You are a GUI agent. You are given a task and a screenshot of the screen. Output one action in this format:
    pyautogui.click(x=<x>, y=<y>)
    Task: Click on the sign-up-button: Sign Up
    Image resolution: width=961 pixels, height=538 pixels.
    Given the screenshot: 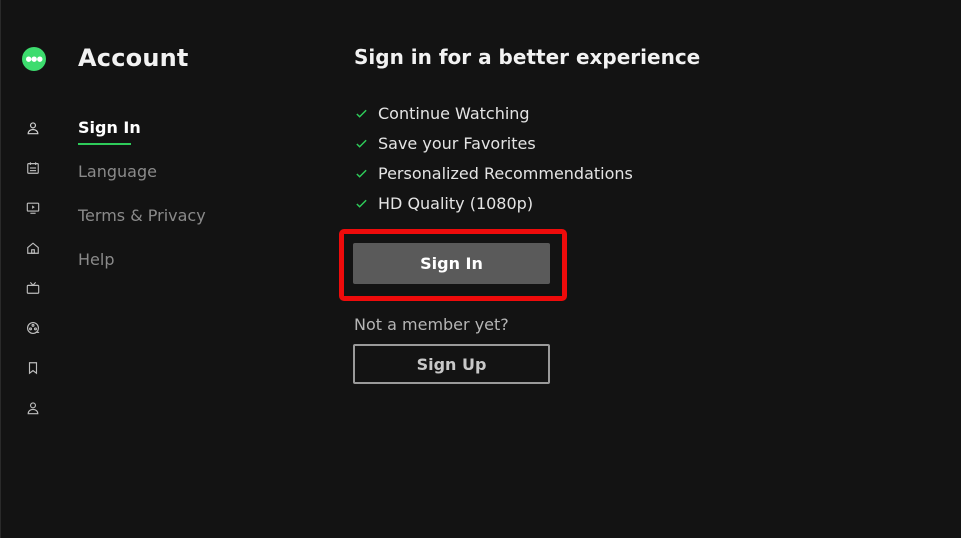 What is the action you would take?
    pyautogui.click(x=451, y=364)
    